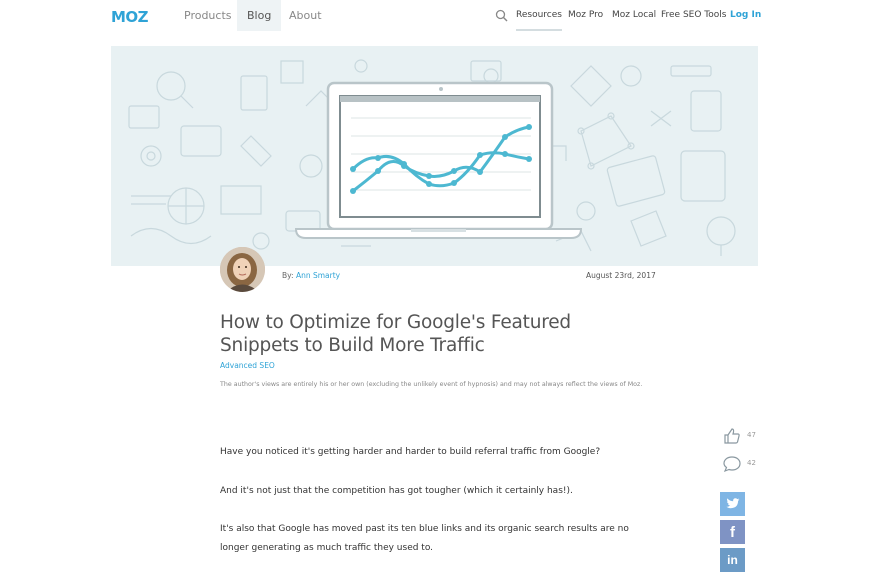  Describe the element at coordinates (751, 435) in the screenshot. I see `like-count: 47` at that location.